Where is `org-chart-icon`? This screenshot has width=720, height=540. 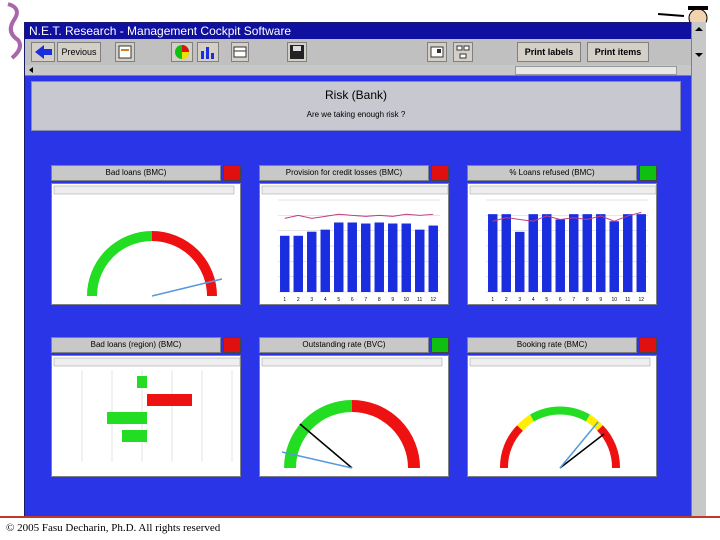
org-chart-icon is located at coordinates (463, 52).